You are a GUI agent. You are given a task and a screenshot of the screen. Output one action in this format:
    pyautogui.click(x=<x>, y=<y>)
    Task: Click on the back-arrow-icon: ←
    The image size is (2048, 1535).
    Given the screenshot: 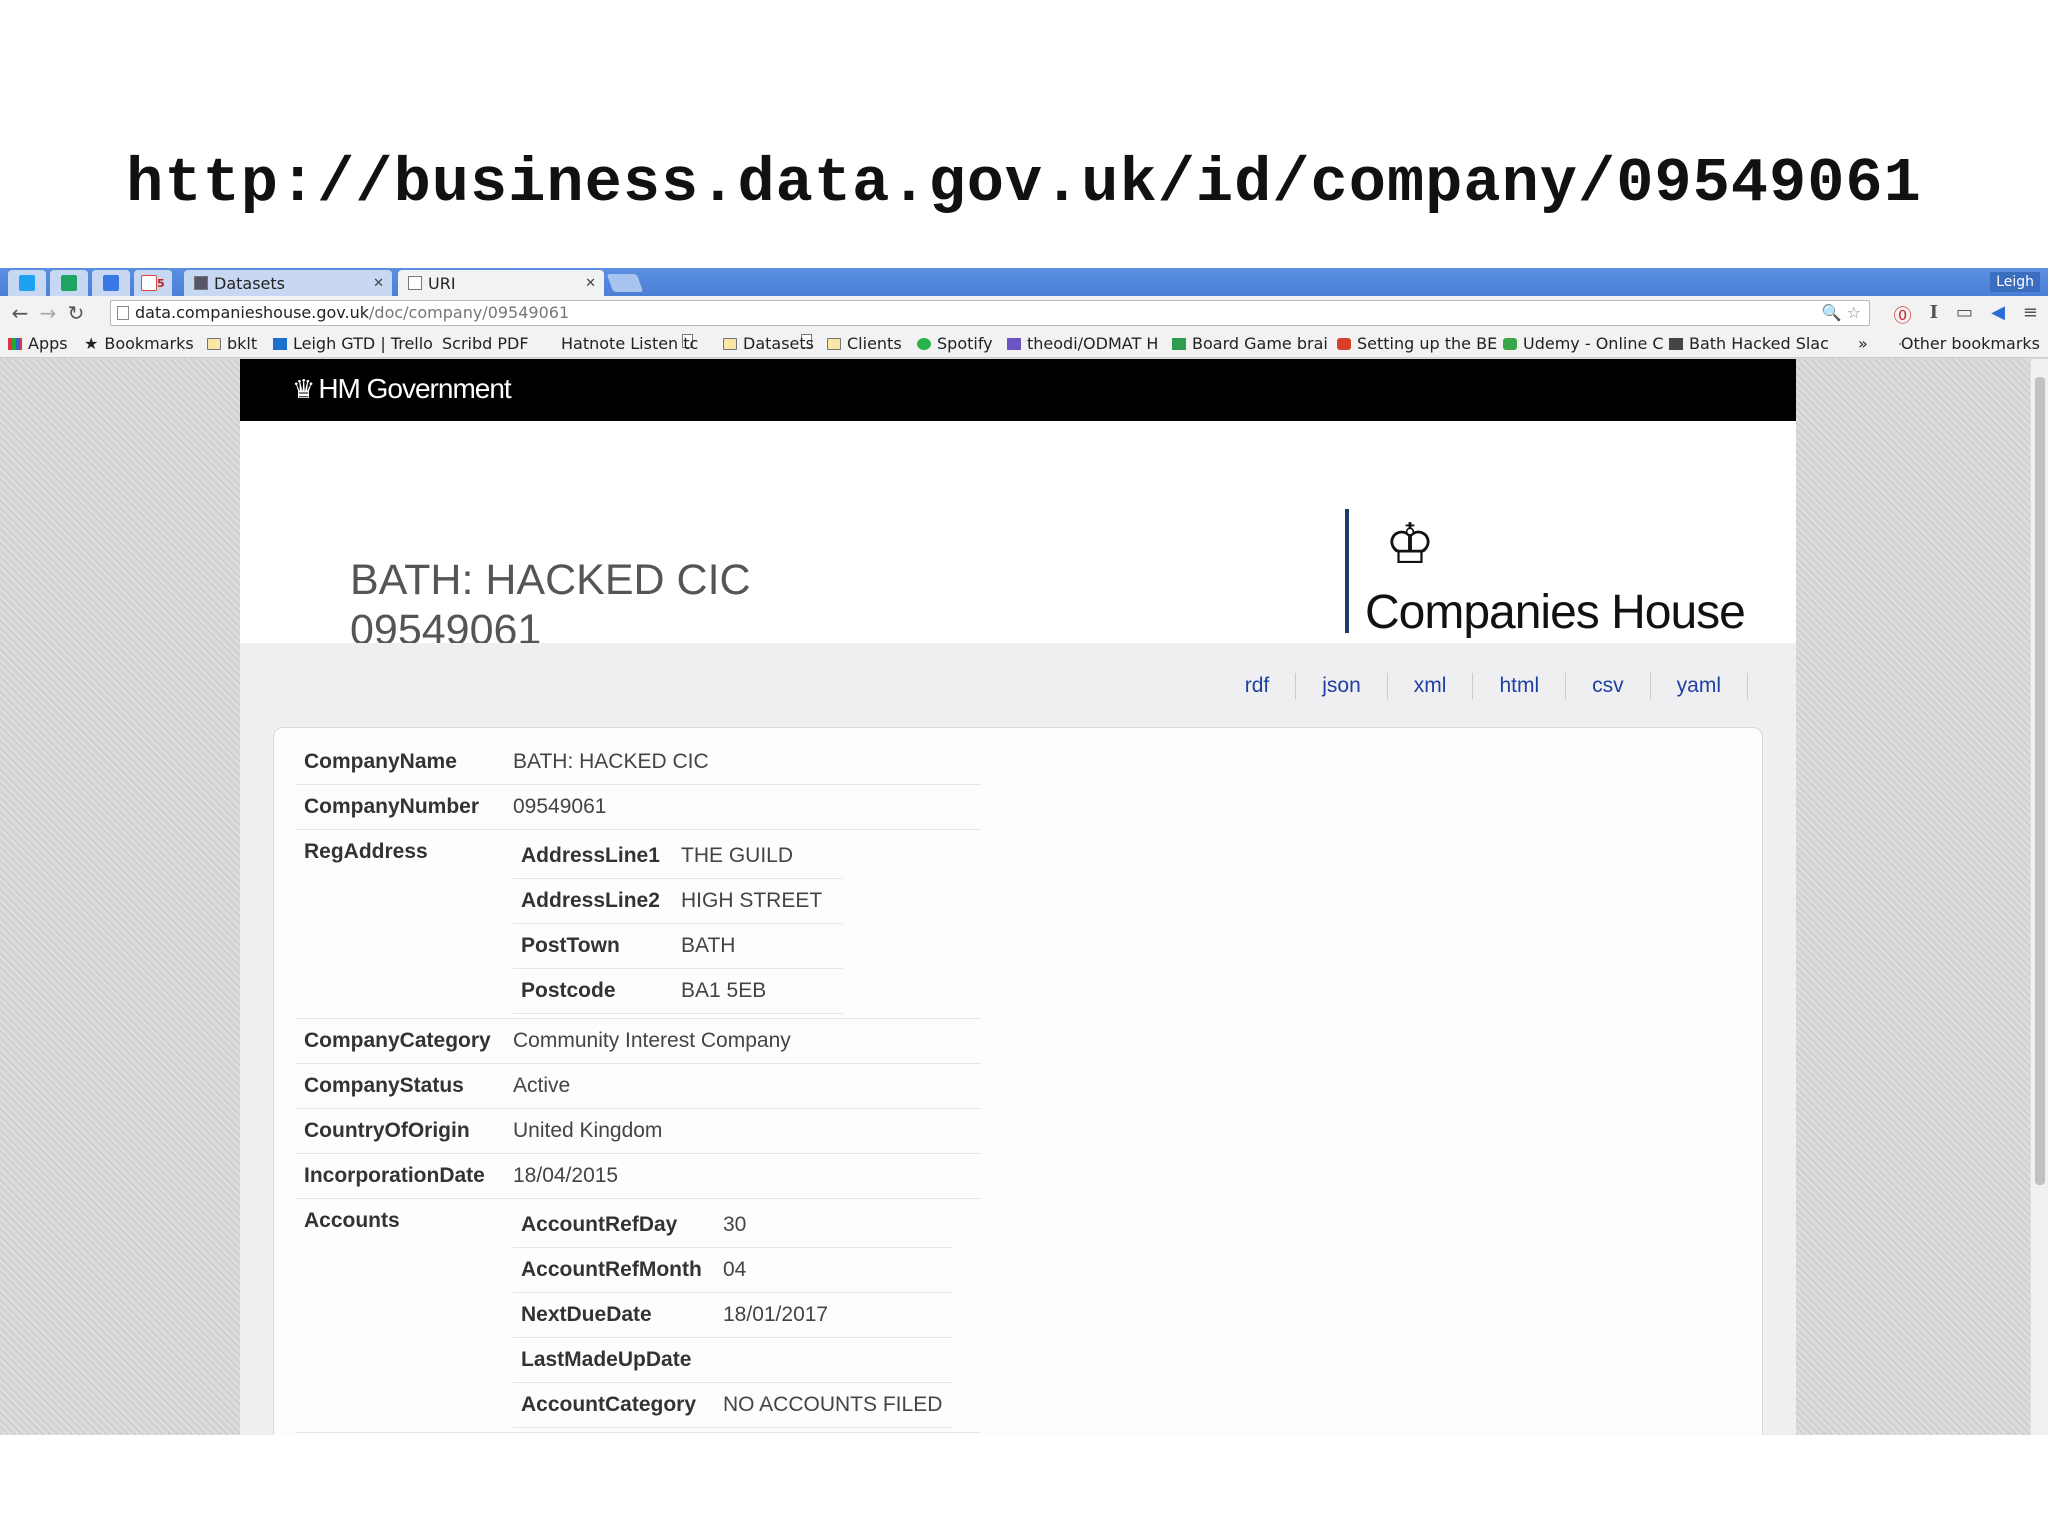 What is the action you would take?
    pyautogui.click(x=20, y=313)
    